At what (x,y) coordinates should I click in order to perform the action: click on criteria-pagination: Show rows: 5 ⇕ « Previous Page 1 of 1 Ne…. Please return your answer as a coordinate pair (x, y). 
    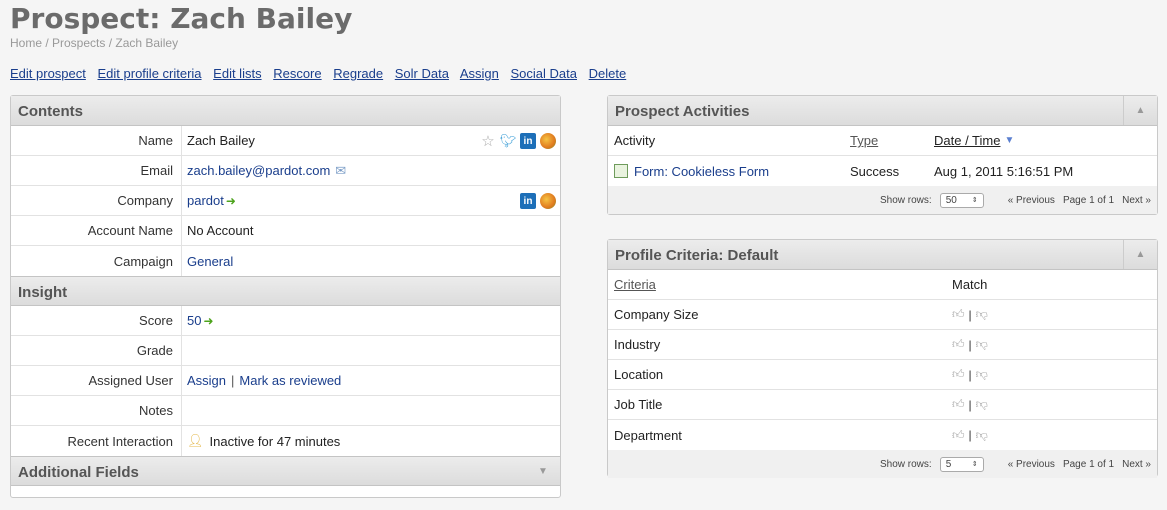
    Looking at the image, I should click on (882, 464).